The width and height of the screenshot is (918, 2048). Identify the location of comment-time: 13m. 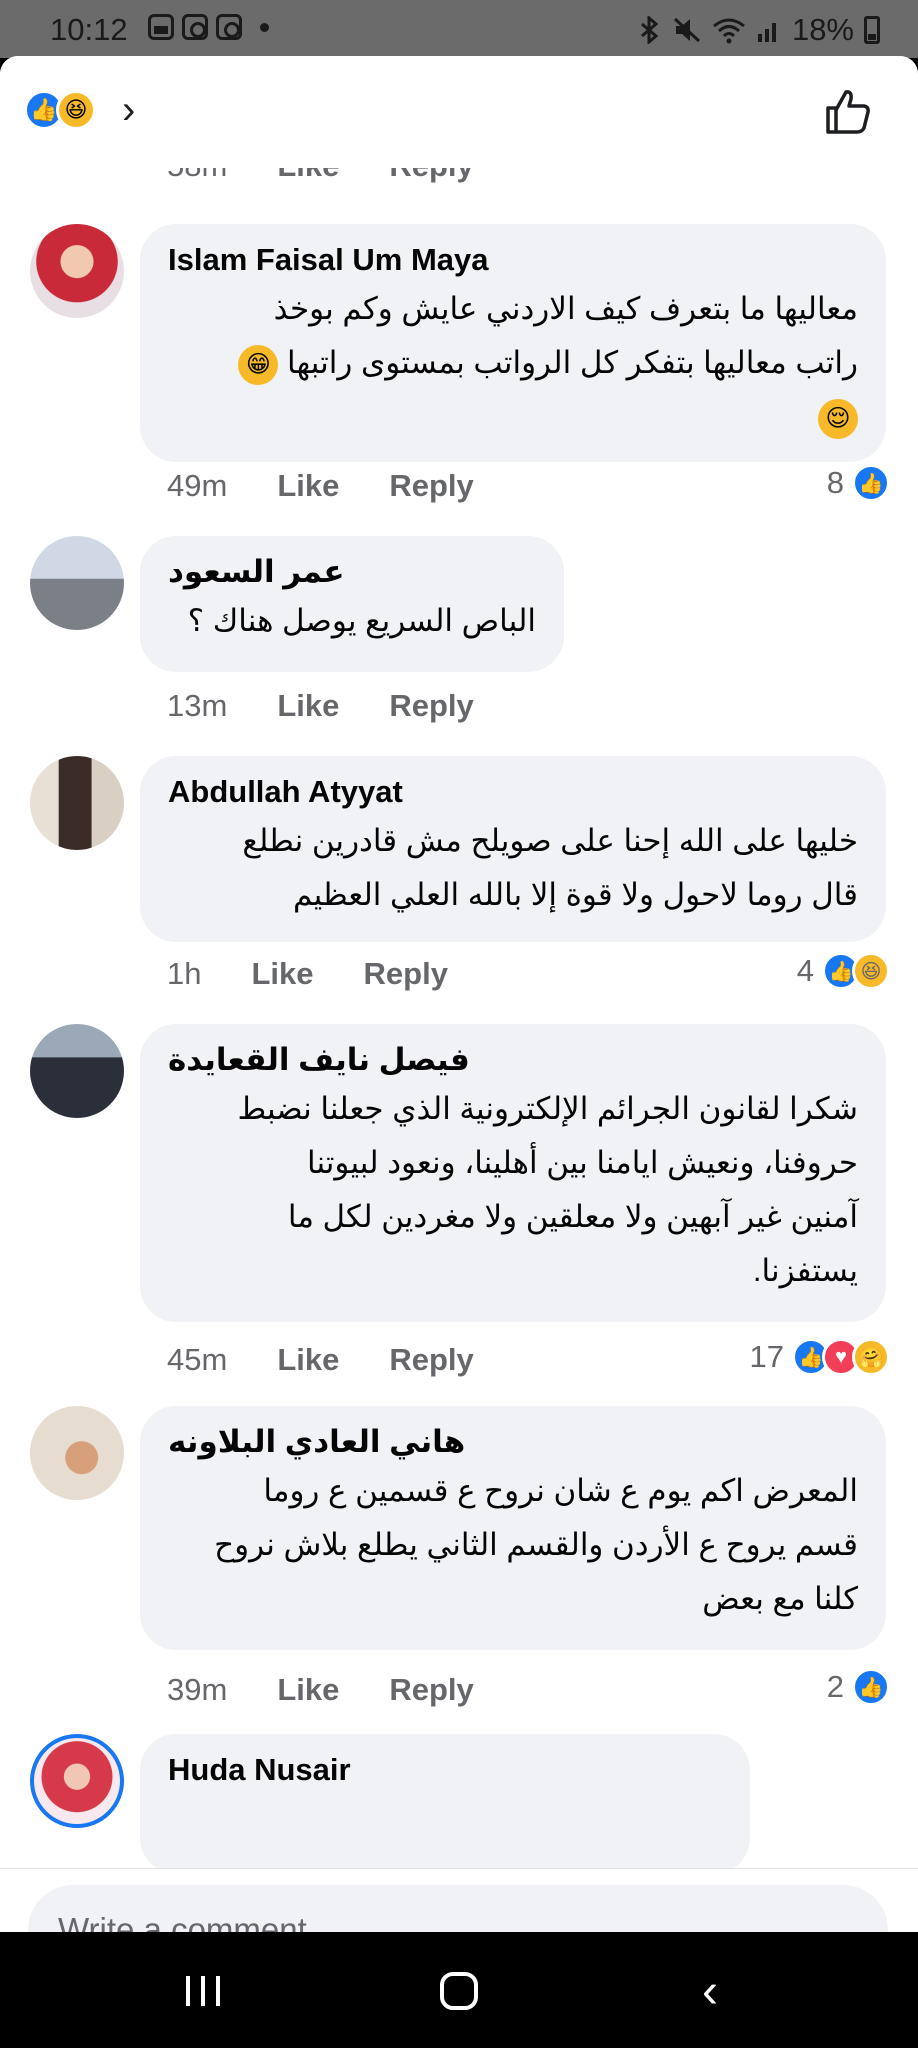
(197, 705).